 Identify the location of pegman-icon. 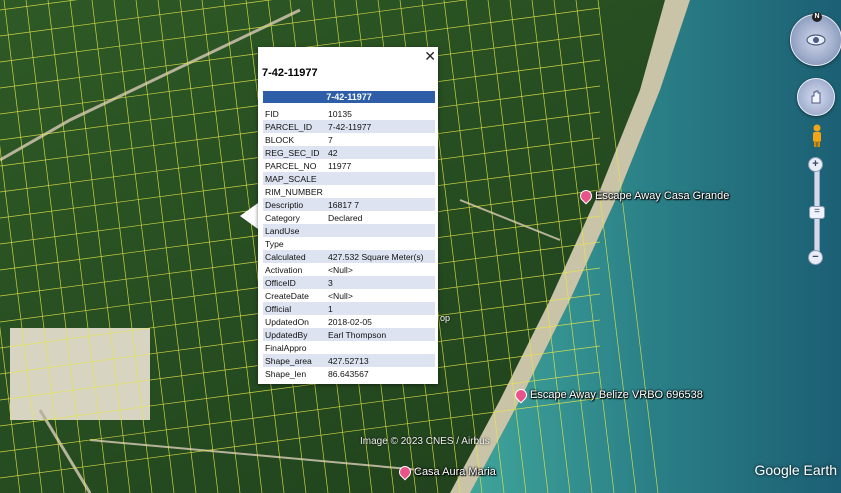
(817, 135).